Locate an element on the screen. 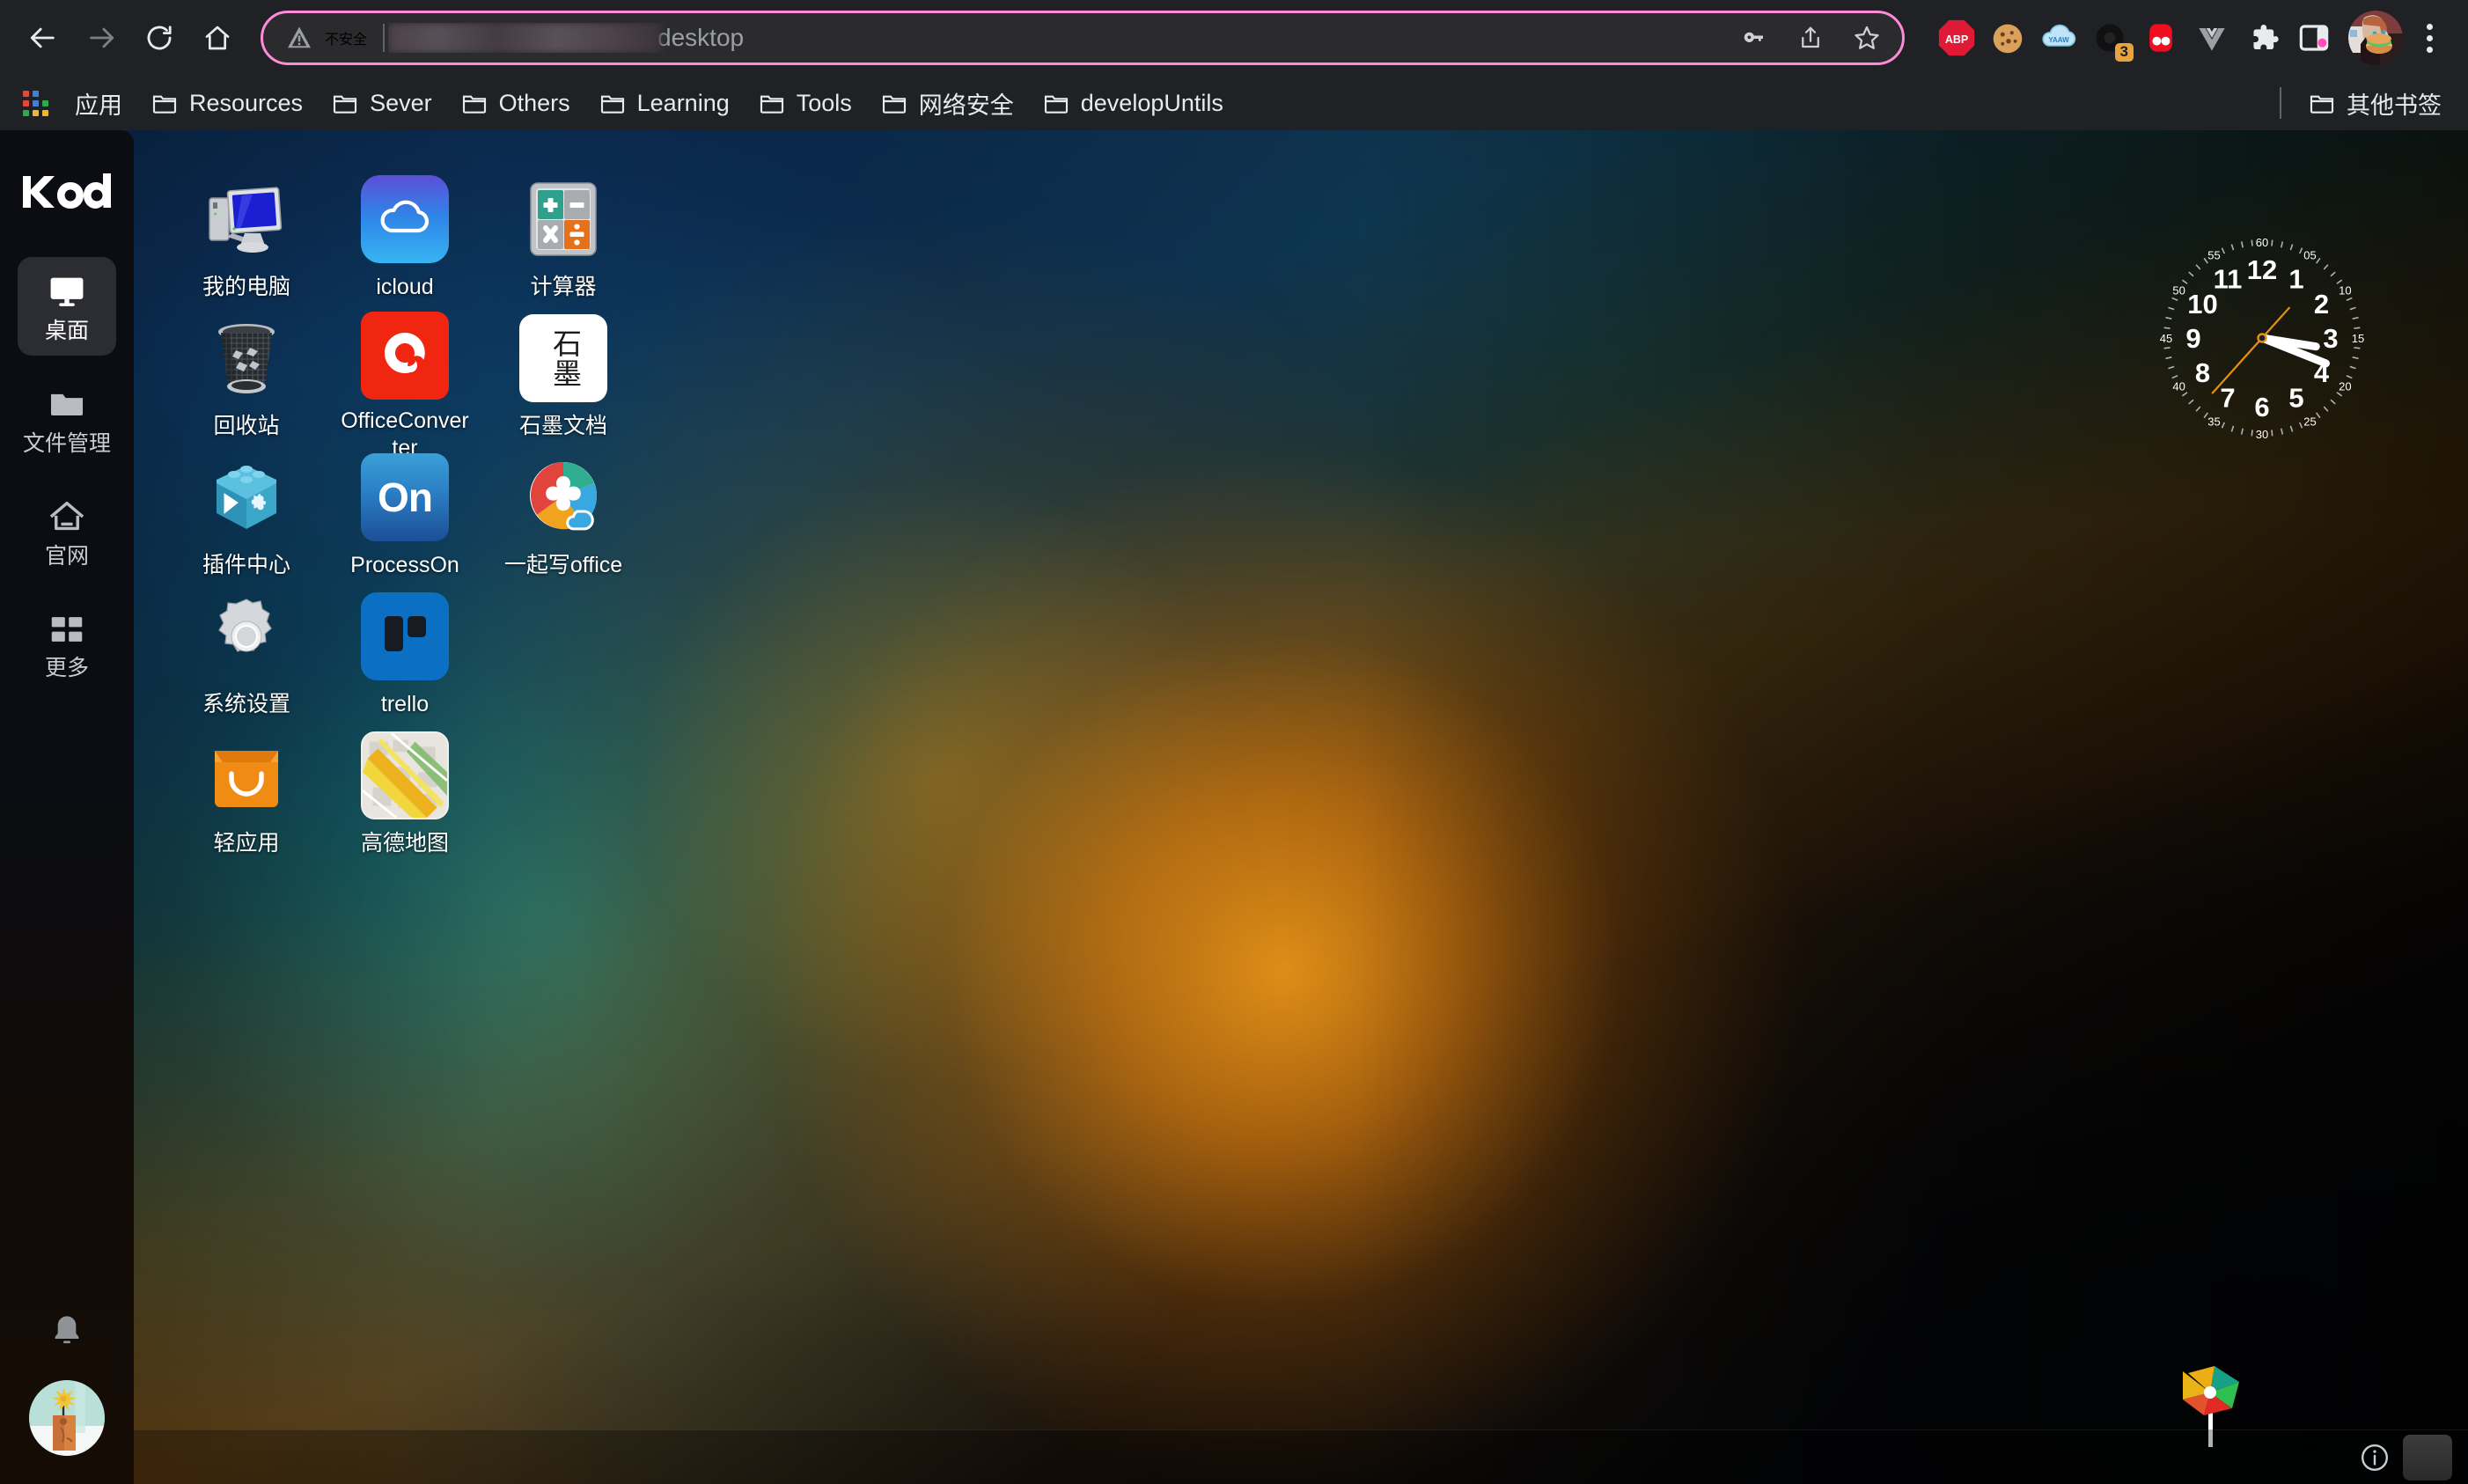 The height and width of the screenshot is (1484, 2468). desktop-icon-label: trello is located at coordinates (405, 704).